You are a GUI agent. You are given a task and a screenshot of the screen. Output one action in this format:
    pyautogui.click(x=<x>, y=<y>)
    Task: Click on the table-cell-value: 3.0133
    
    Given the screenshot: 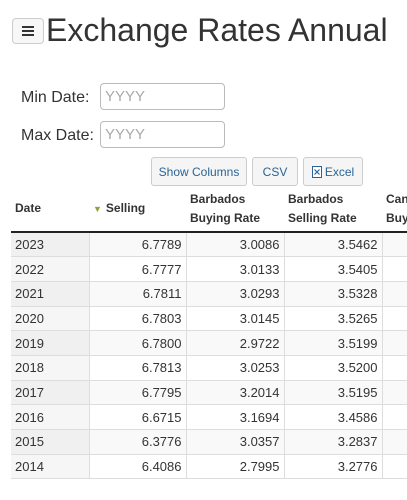 What is the action you would take?
    pyautogui.click(x=235, y=269)
    